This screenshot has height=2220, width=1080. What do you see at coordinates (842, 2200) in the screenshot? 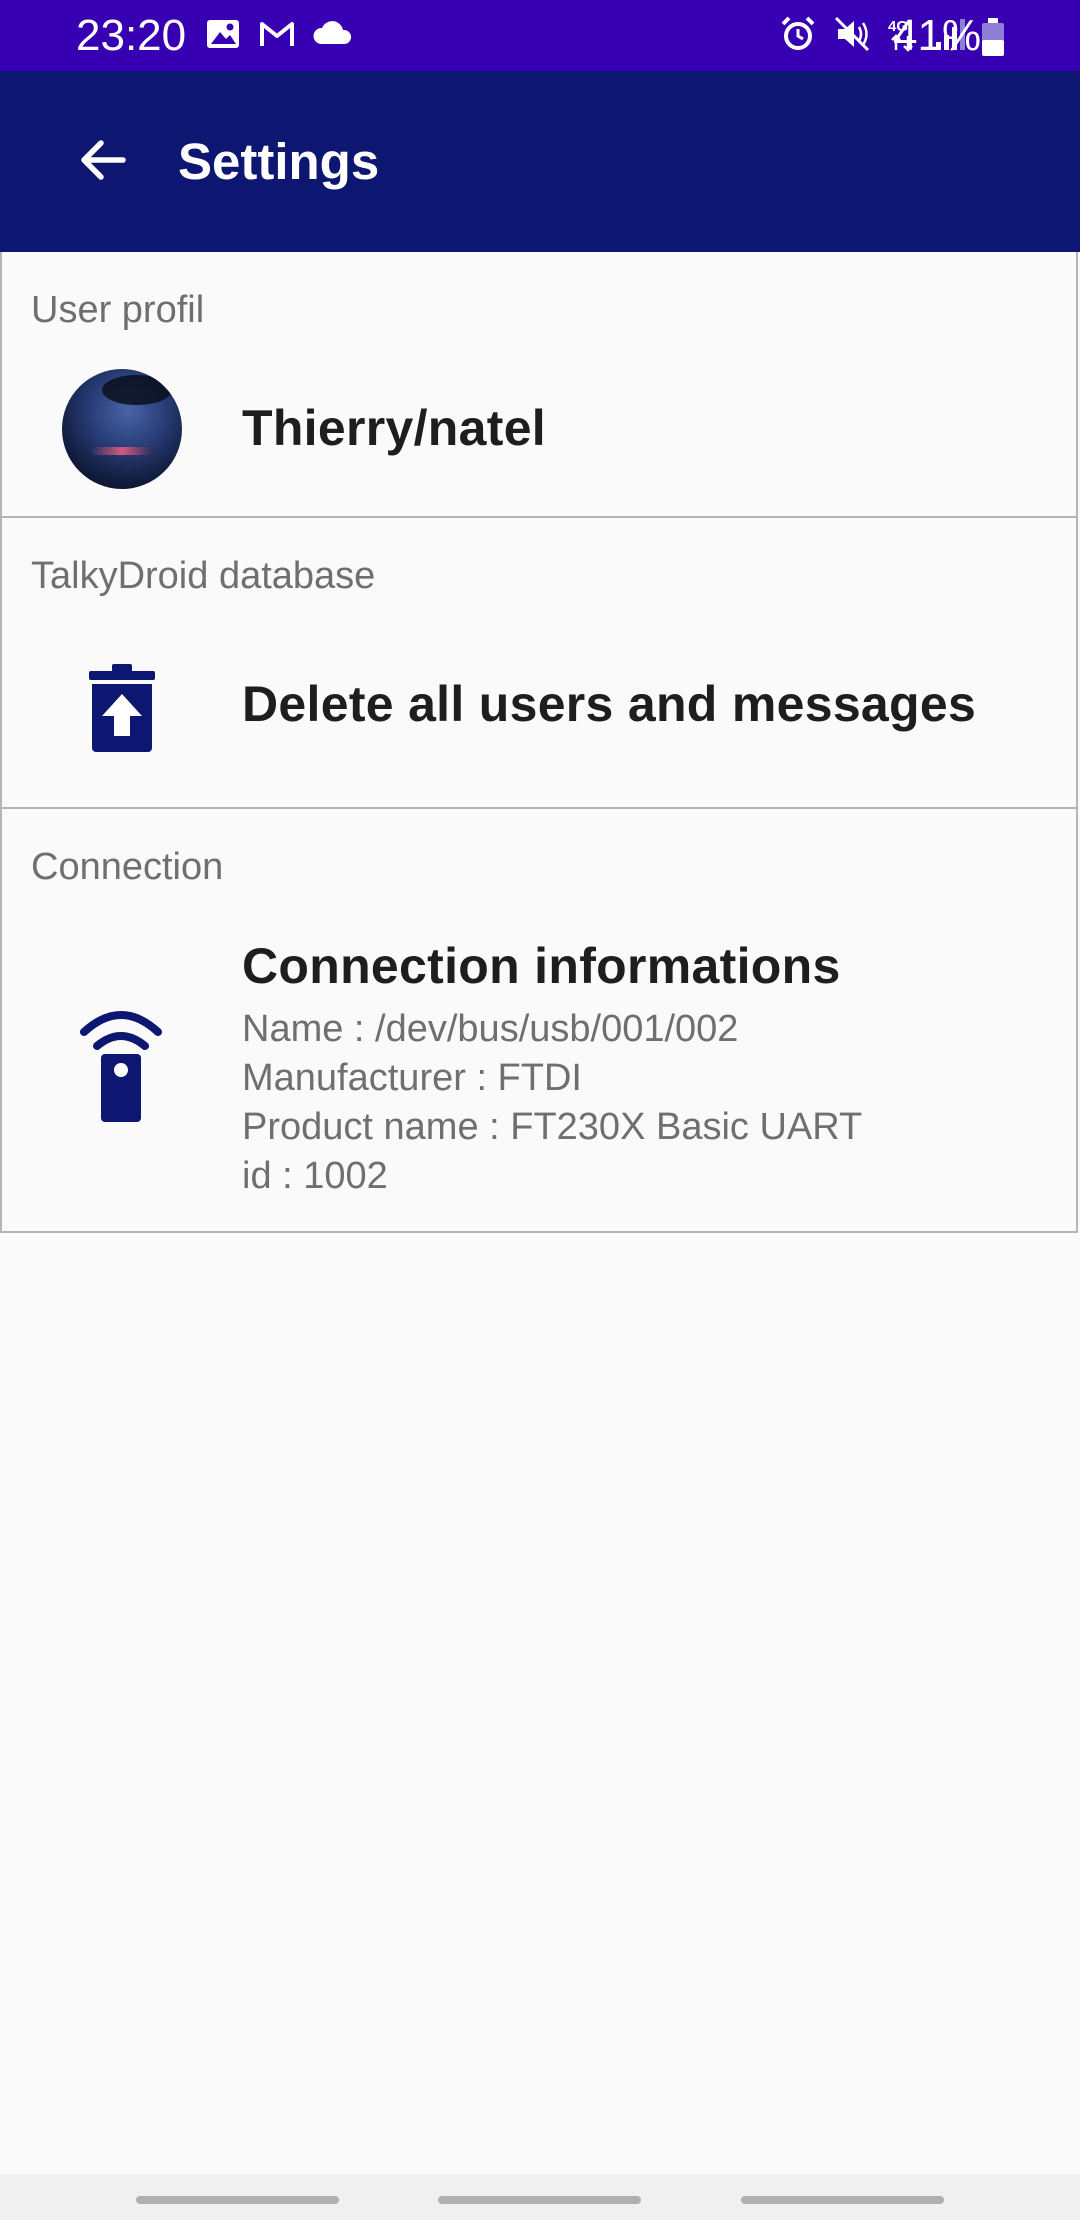
I see `nav-back-handle` at bounding box center [842, 2200].